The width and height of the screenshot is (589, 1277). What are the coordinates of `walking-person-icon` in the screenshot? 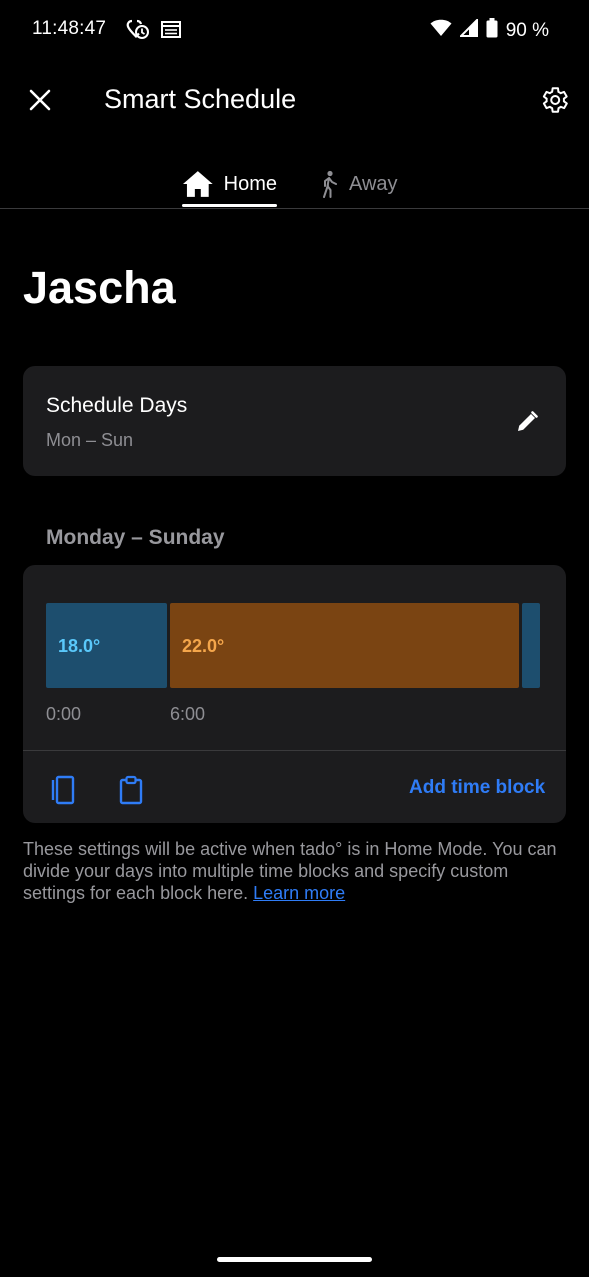 It's located at (330, 184).